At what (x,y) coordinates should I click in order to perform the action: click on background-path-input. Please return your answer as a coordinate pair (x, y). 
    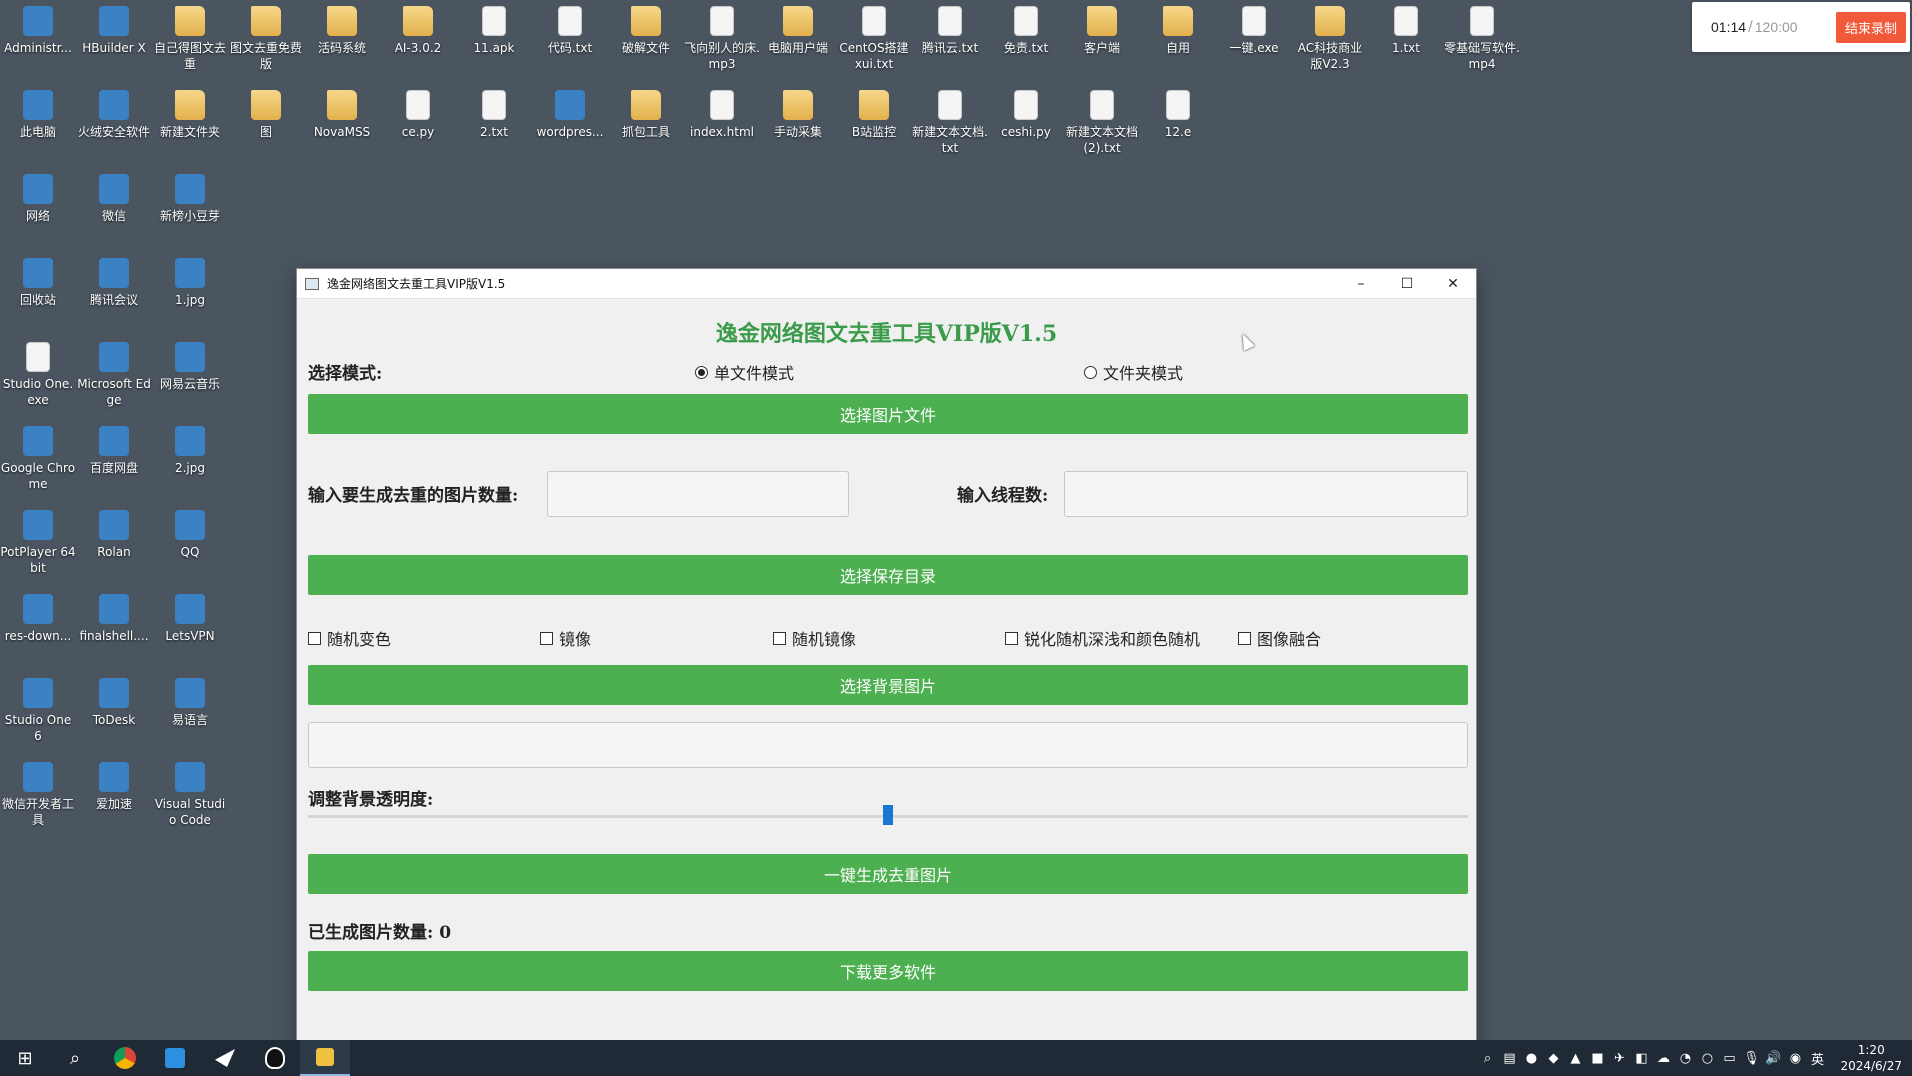
    Looking at the image, I should click on (888, 745).